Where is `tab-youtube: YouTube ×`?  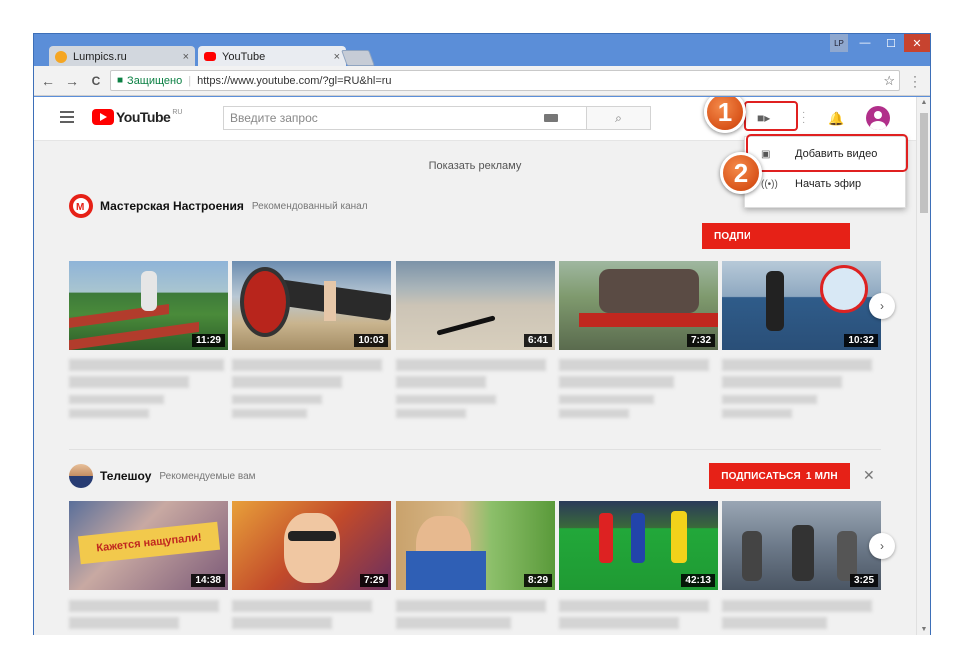 tab-youtube: YouTube × is located at coordinates (272, 56).